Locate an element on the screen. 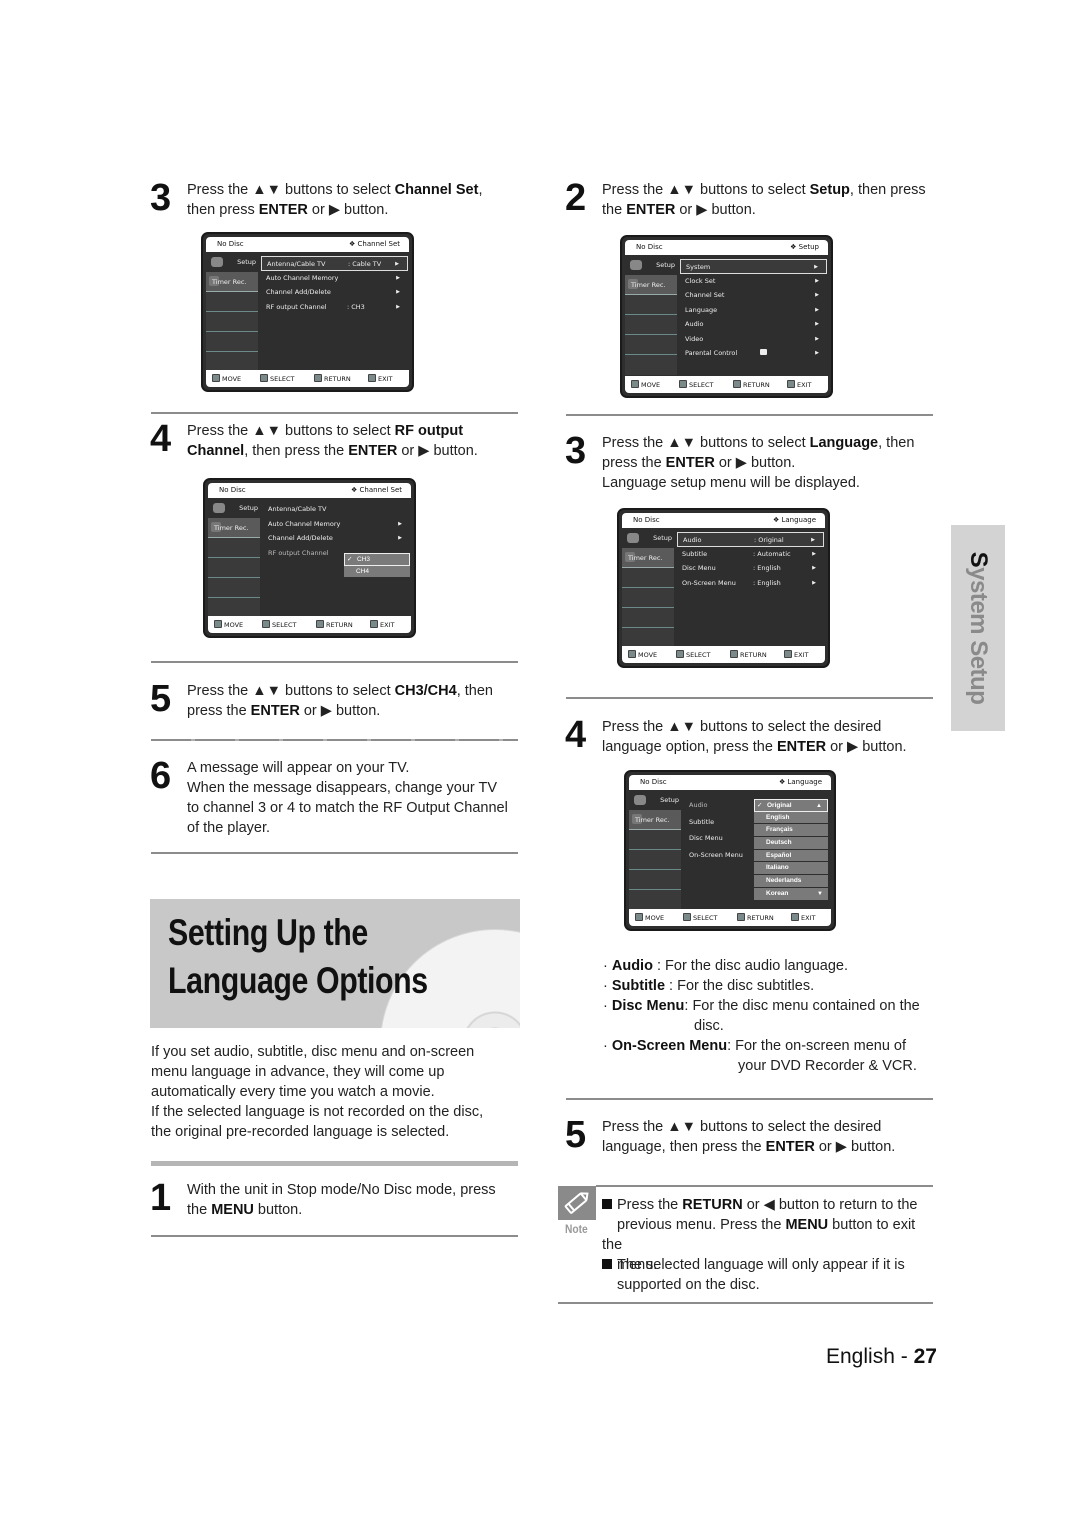  menu-item-audio: Audio is located at coordinates (719, 806).